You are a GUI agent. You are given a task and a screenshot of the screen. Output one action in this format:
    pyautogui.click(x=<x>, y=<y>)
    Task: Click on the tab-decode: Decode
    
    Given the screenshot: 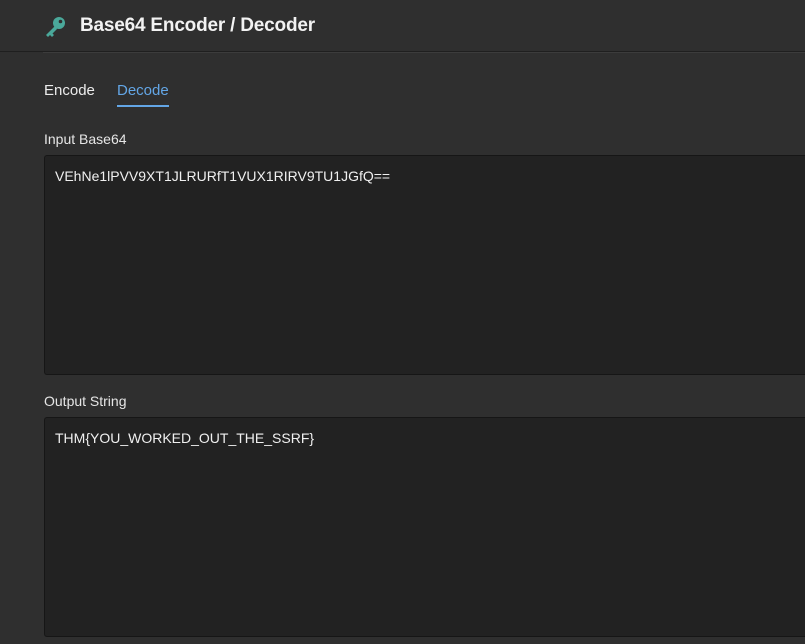 What is the action you would take?
    pyautogui.click(x=143, y=94)
    